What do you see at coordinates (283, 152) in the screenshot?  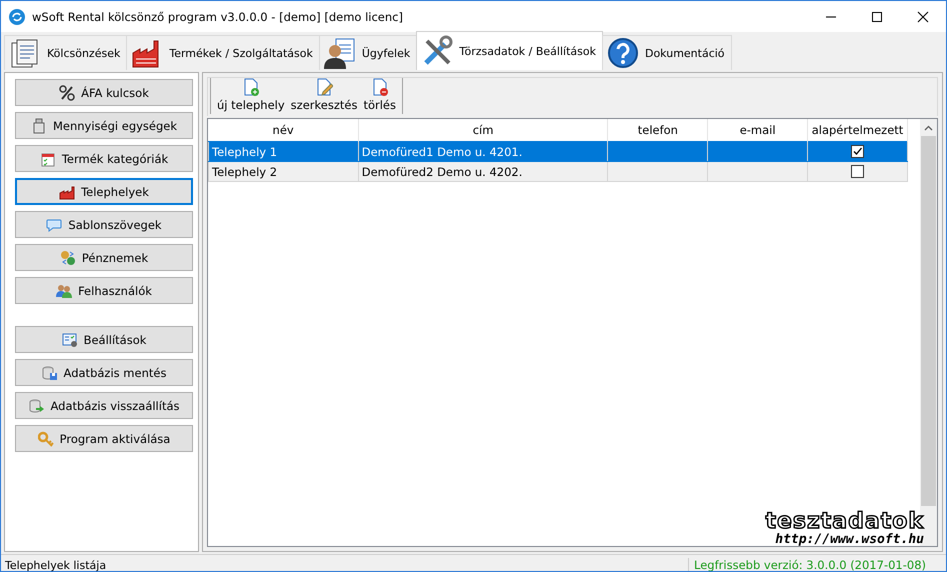 I see `table-cell: Telephely 1` at bounding box center [283, 152].